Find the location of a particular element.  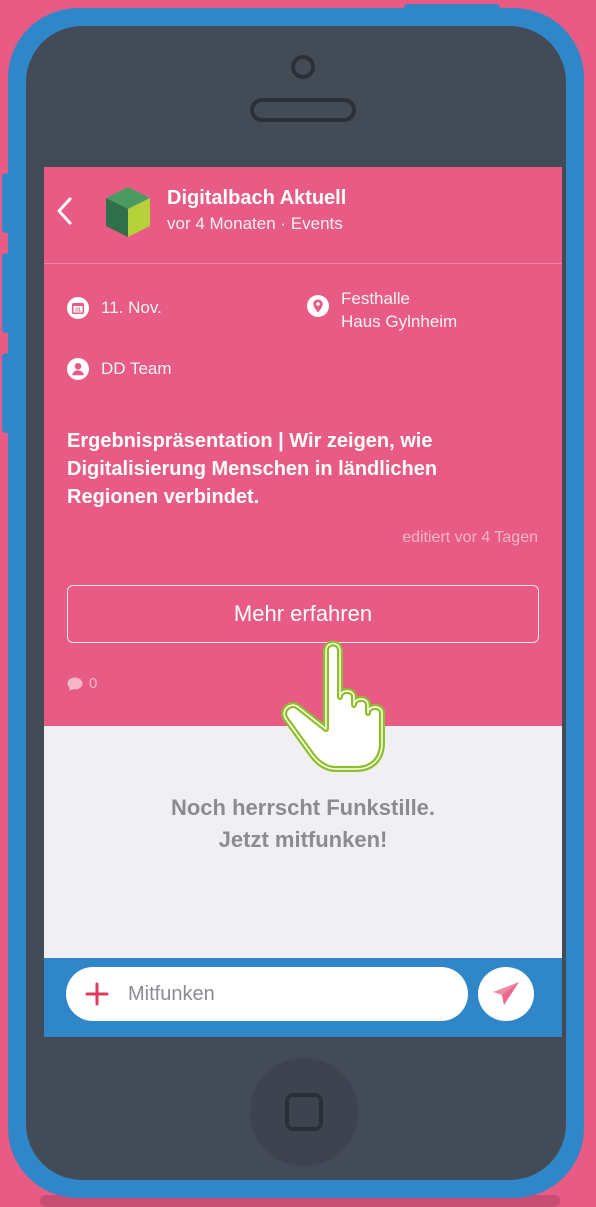

calendar-icon: 31 is located at coordinates (78, 308).